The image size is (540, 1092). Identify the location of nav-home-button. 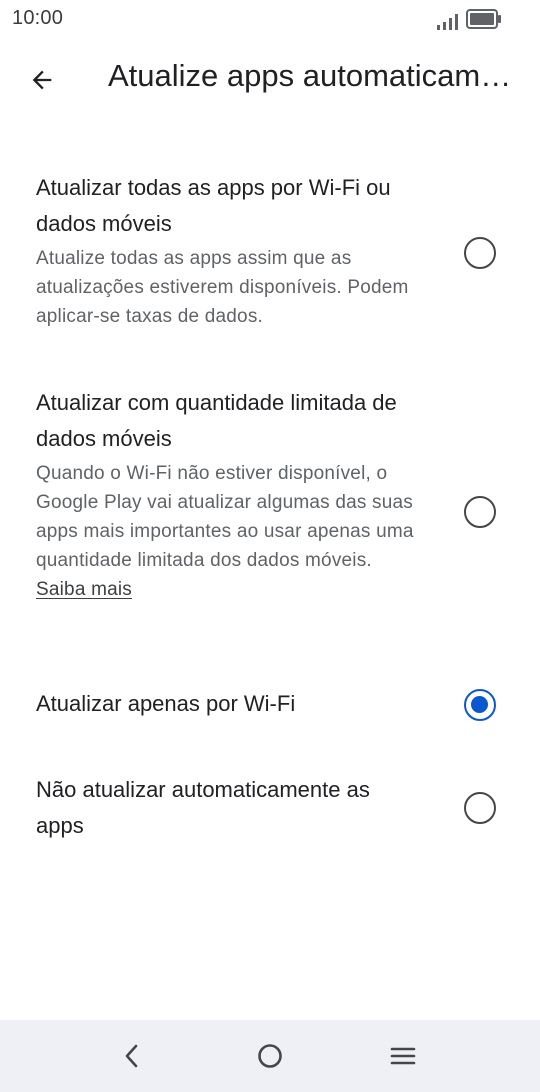
(270, 1056).